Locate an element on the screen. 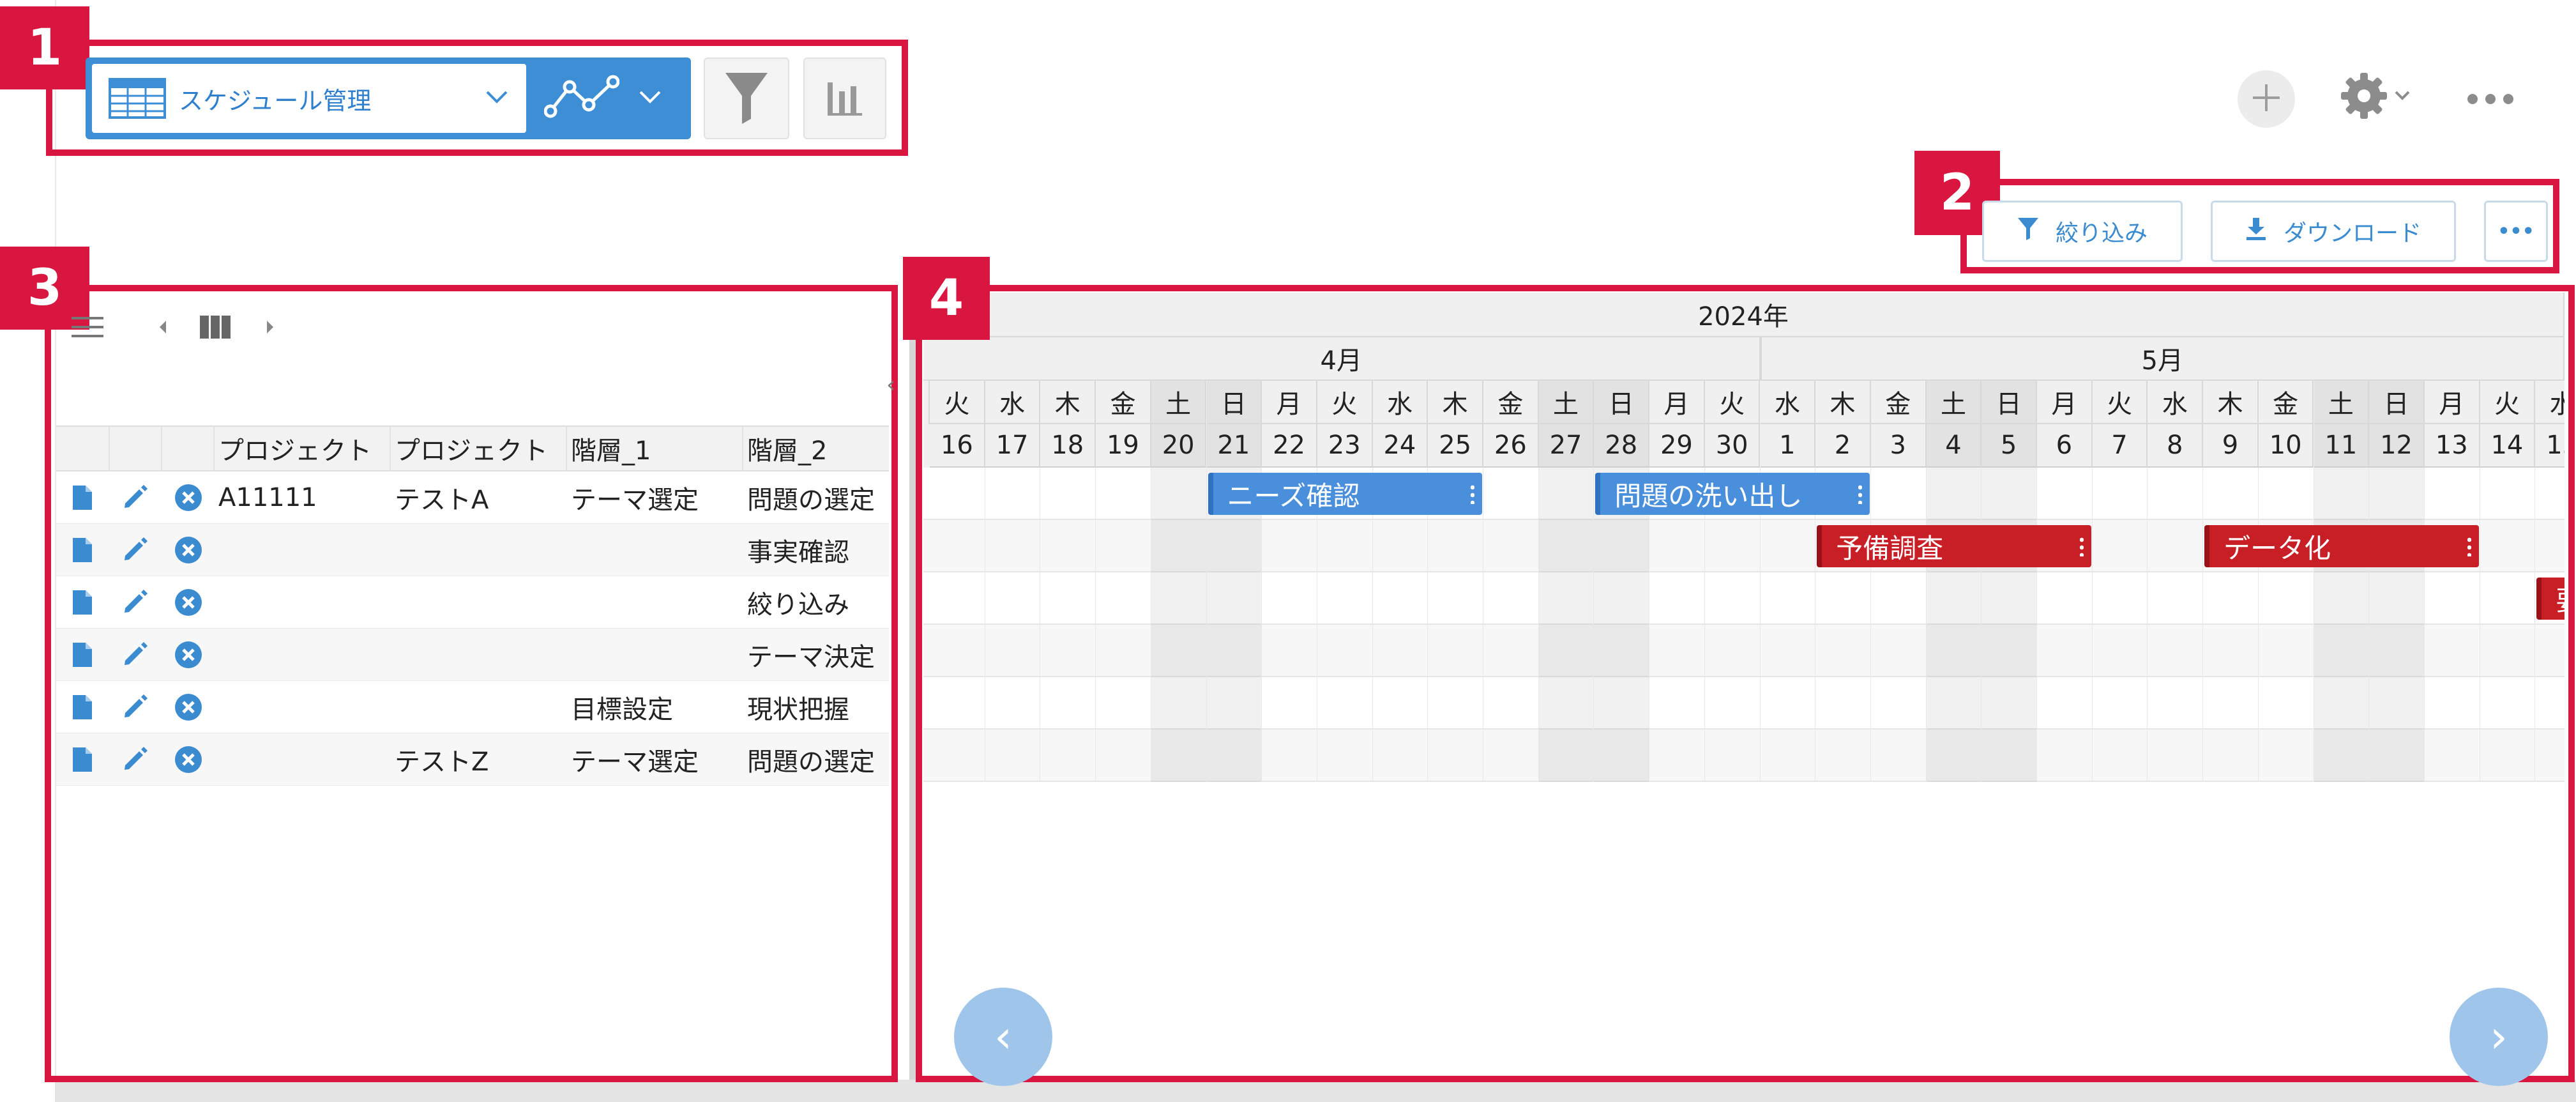  pane-splitter is located at coordinates (913, 682).